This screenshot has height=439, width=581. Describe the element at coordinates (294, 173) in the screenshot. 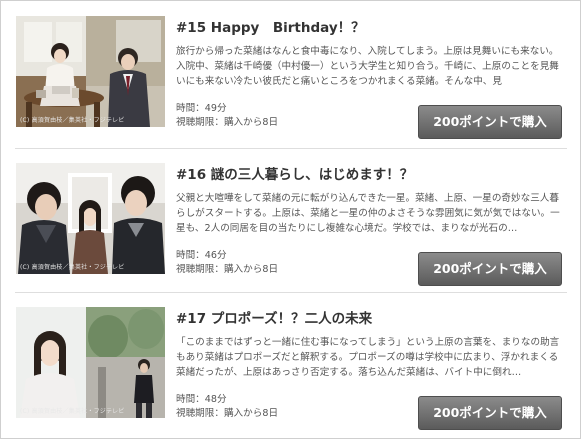

I see `episode-title: #16 謎の三人暮らし、はじめます！？` at that location.